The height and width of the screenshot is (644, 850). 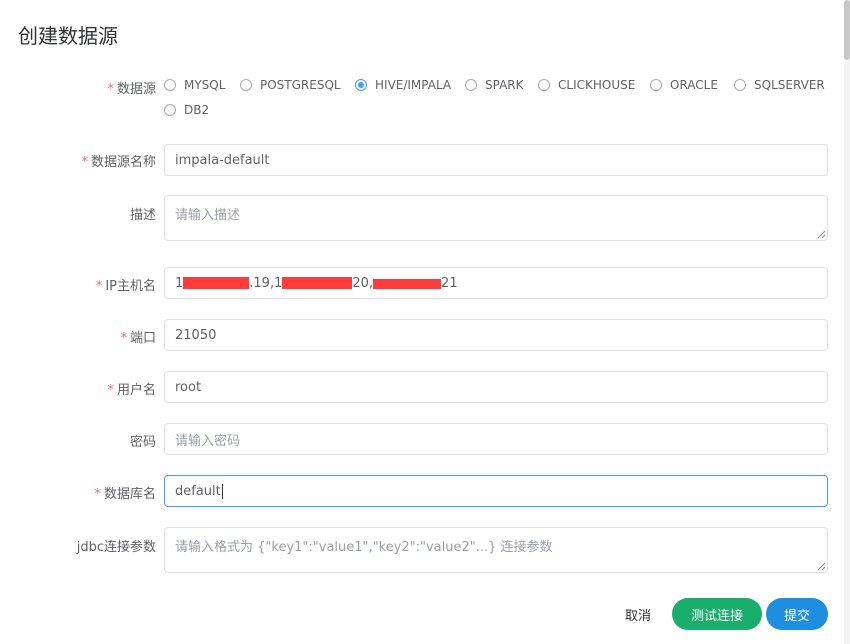 I want to click on name-label: * 数据源名称, so click(x=118, y=160).